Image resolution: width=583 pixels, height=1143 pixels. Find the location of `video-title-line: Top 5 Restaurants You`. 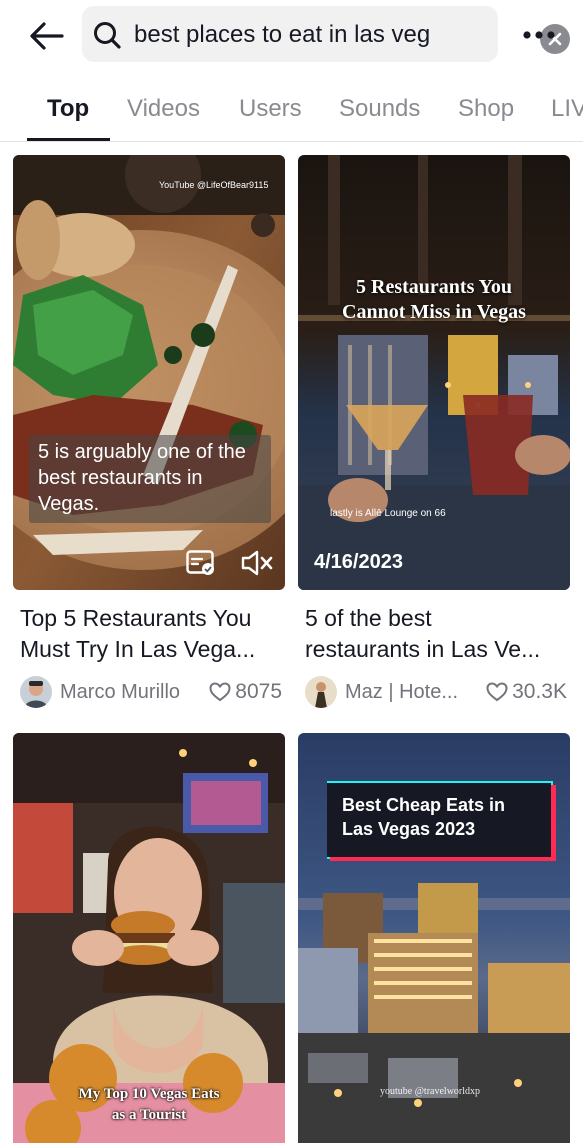

video-title-line: Top 5 Restaurants You is located at coordinates (136, 618).